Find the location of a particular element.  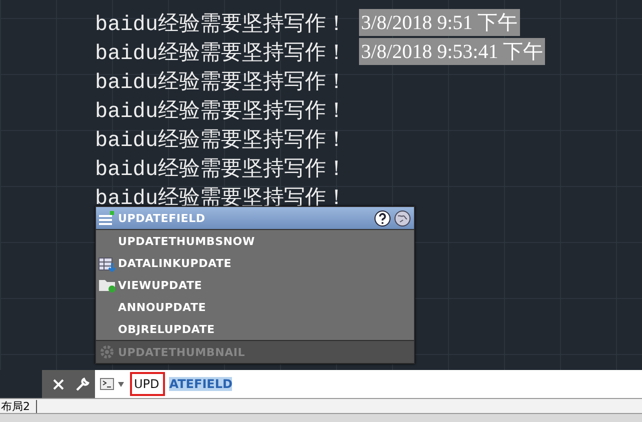

command-field: UPD ATEFIELD is located at coordinates (368, 384).